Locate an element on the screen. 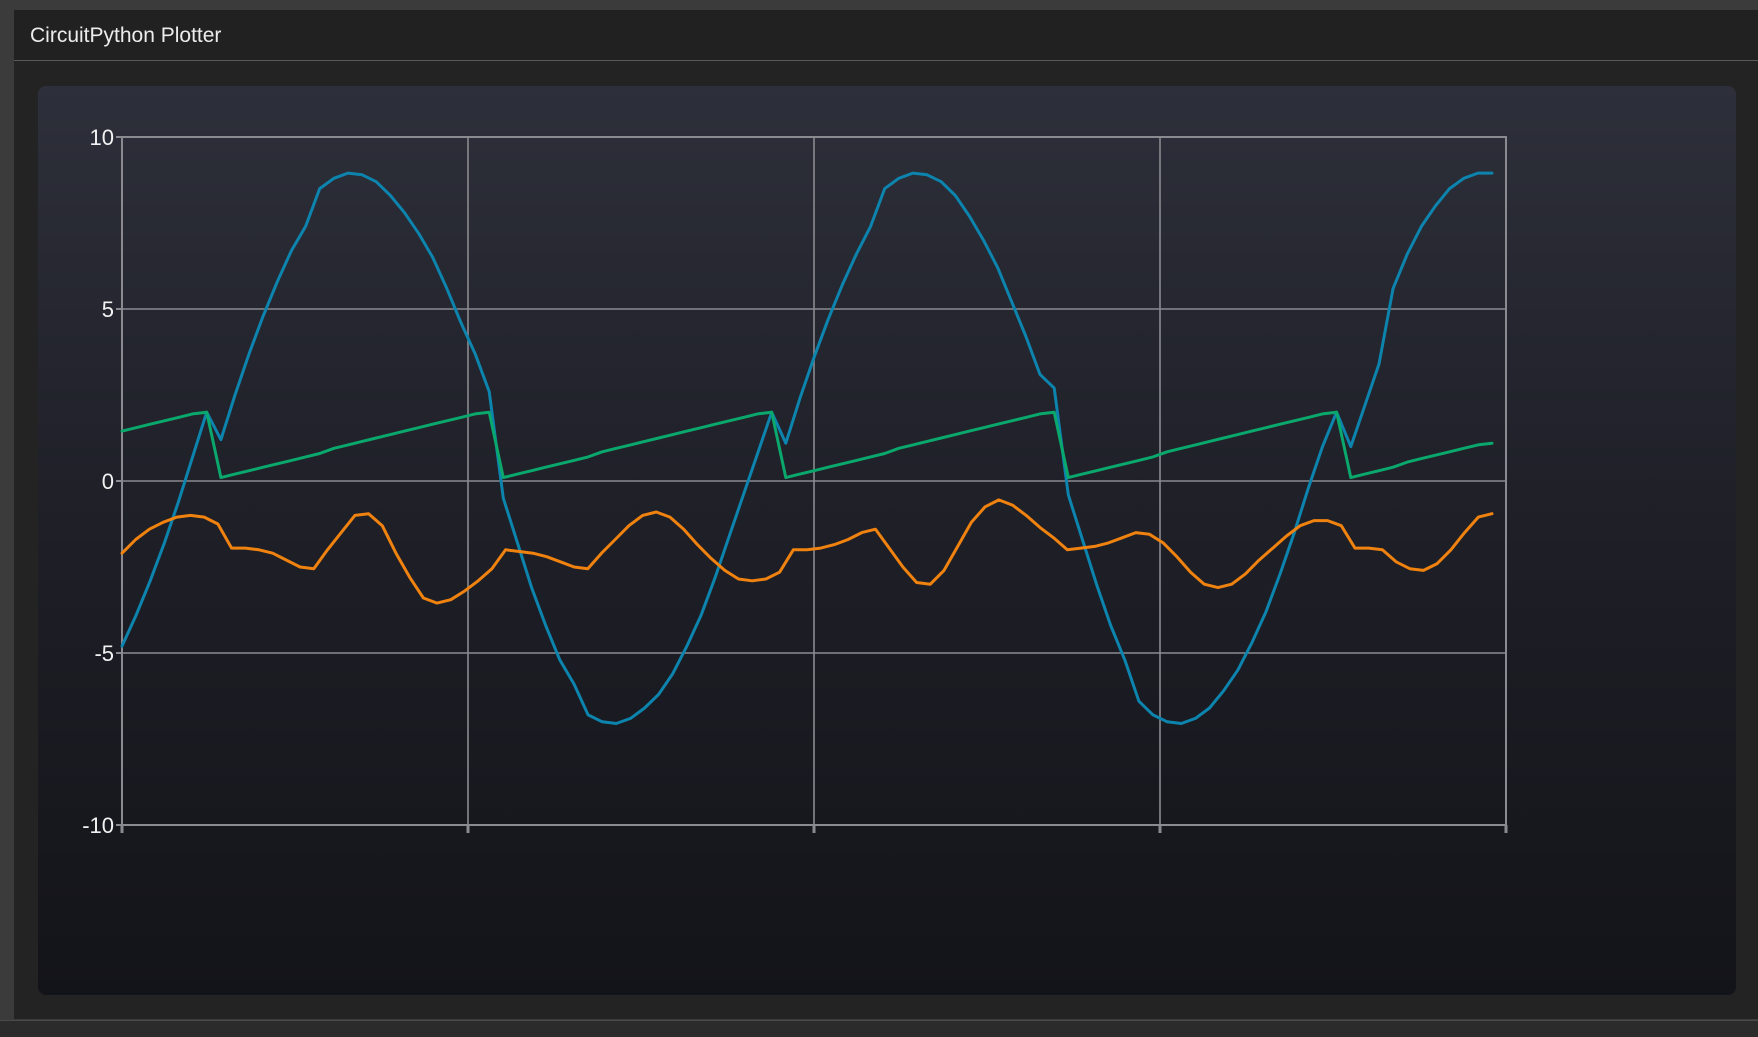 This screenshot has height=1037, width=1758. y-tick-label: 10 is located at coordinates (102, 137).